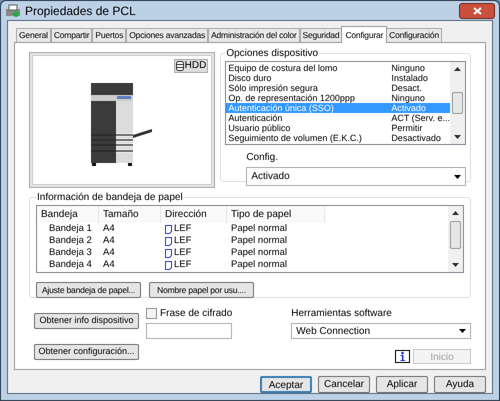 Image resolution: width=500 pixels, height=401 pixels. I want to click on list-item: Equipo de costura del lomo Ninguno, so click(338, 68).